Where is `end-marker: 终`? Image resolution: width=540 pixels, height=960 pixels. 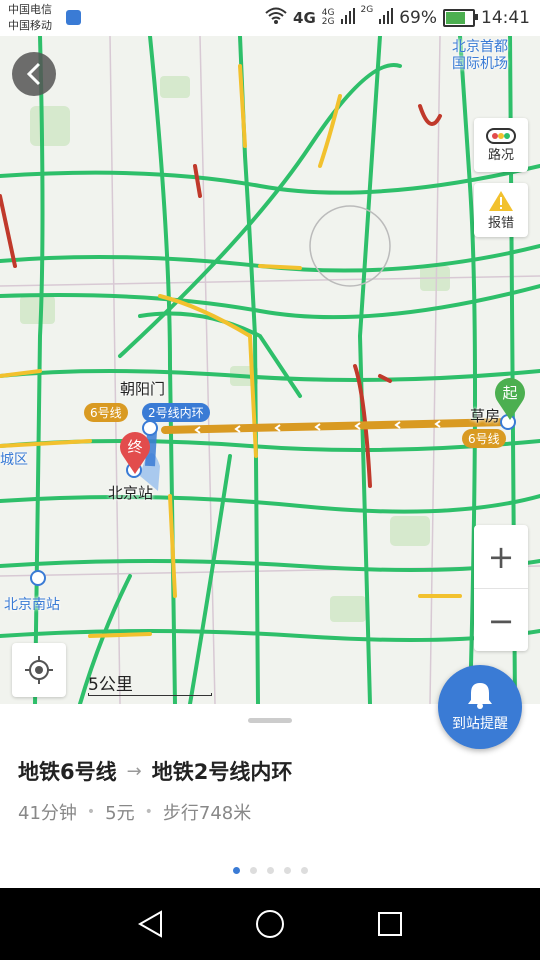
end-marker: 终 is located at coordinates (135, 452).